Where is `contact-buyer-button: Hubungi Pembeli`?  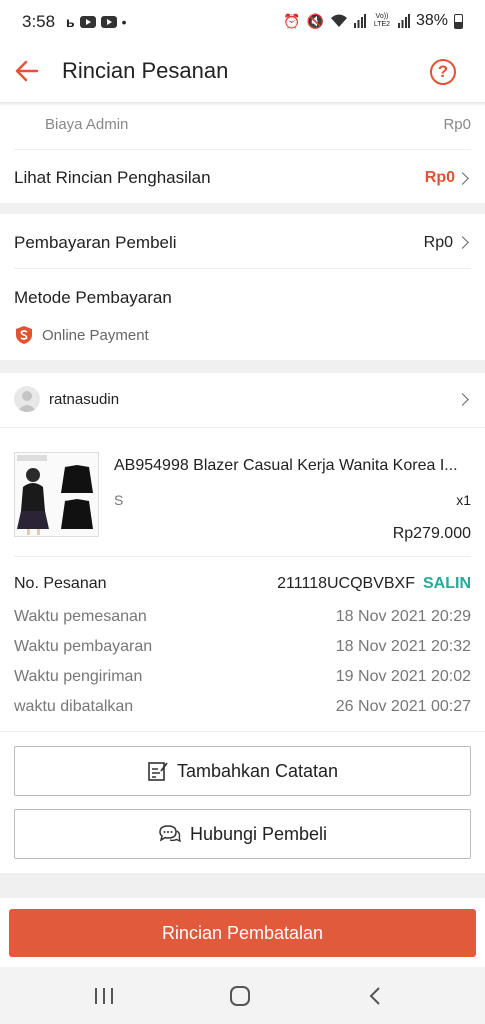 contact-buyer-button: Hubungi Pembeli is located at coordinates (242, 834).